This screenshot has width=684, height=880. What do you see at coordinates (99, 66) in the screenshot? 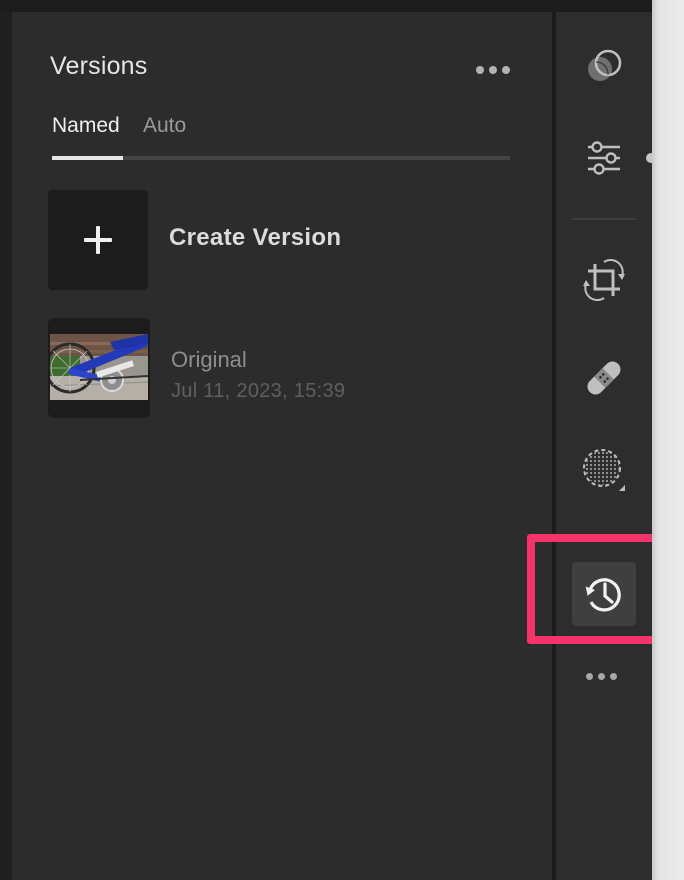
I see `panel-title: Versions` at bounding box center [99, 66].